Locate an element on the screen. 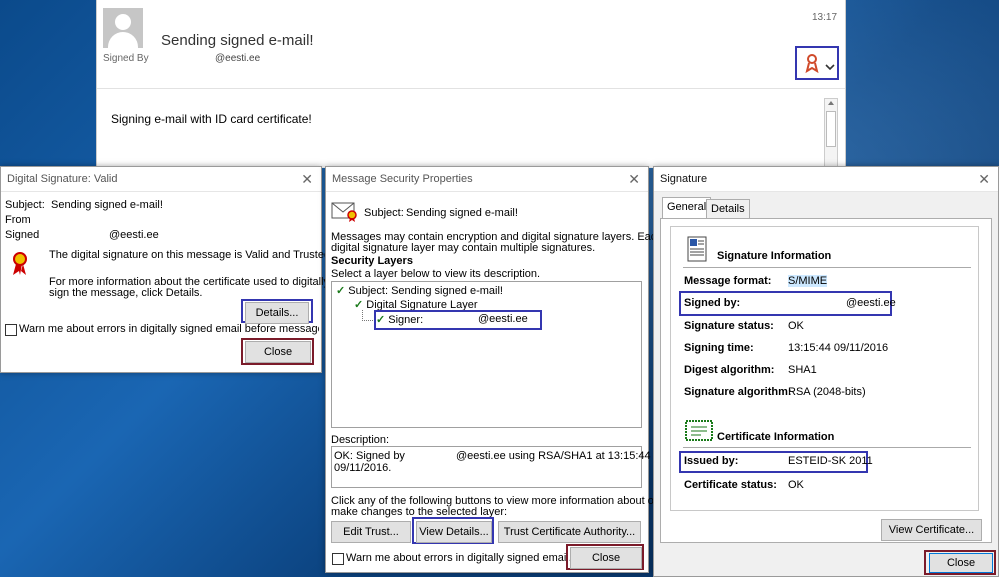 This screenshot has width=999, height=577. description-line-1a: OK: Signed by is located at coordinates (369, 456).